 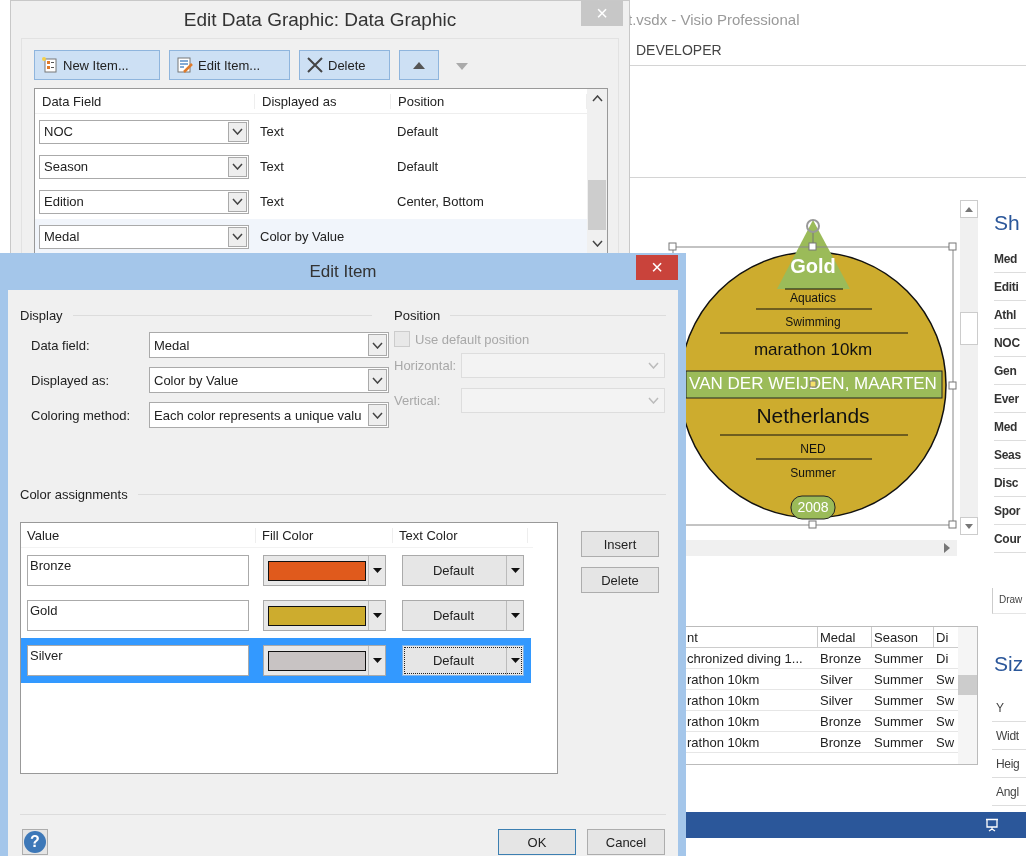 I want to click on shape-label: 2008, so click(x=813, y=507).